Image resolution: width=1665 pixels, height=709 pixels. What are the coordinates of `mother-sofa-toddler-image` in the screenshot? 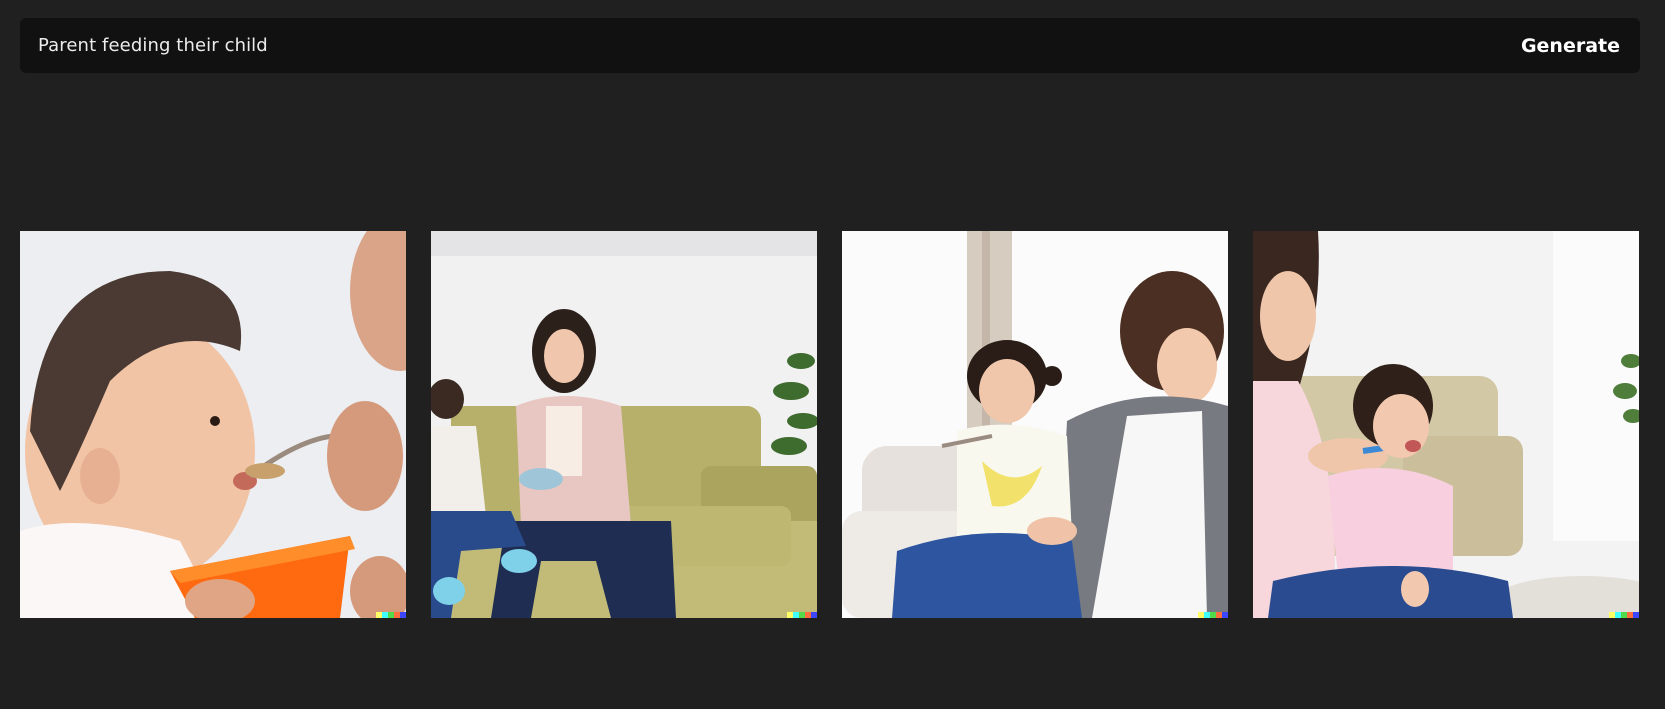 It's located at (624, 424).